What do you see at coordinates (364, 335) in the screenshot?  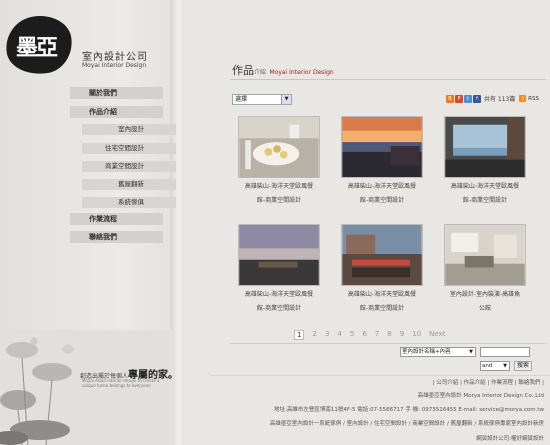 I see `page-link: 6` at bounding box center [364, 335].